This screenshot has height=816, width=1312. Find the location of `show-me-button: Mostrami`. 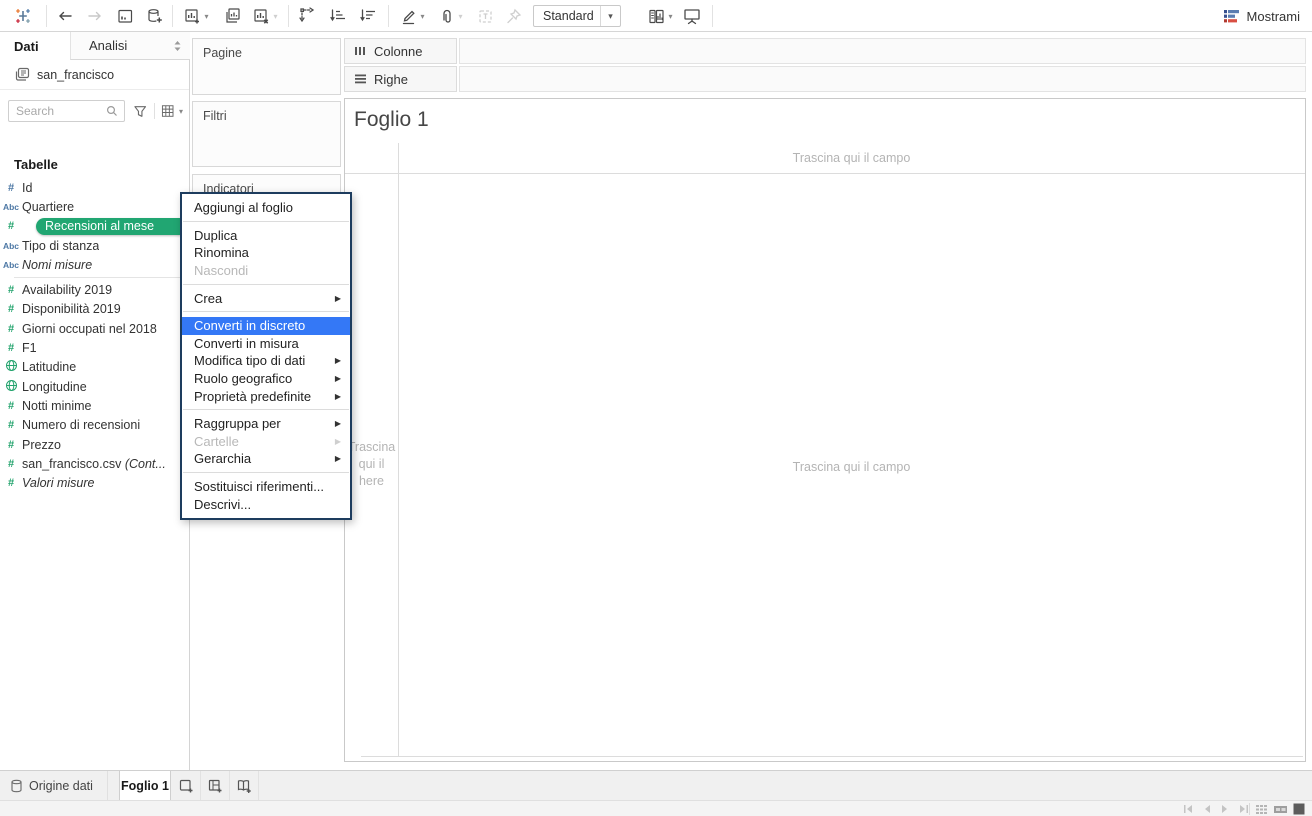

show-me-button: Mostrami is located at coordinates (1261, 16).